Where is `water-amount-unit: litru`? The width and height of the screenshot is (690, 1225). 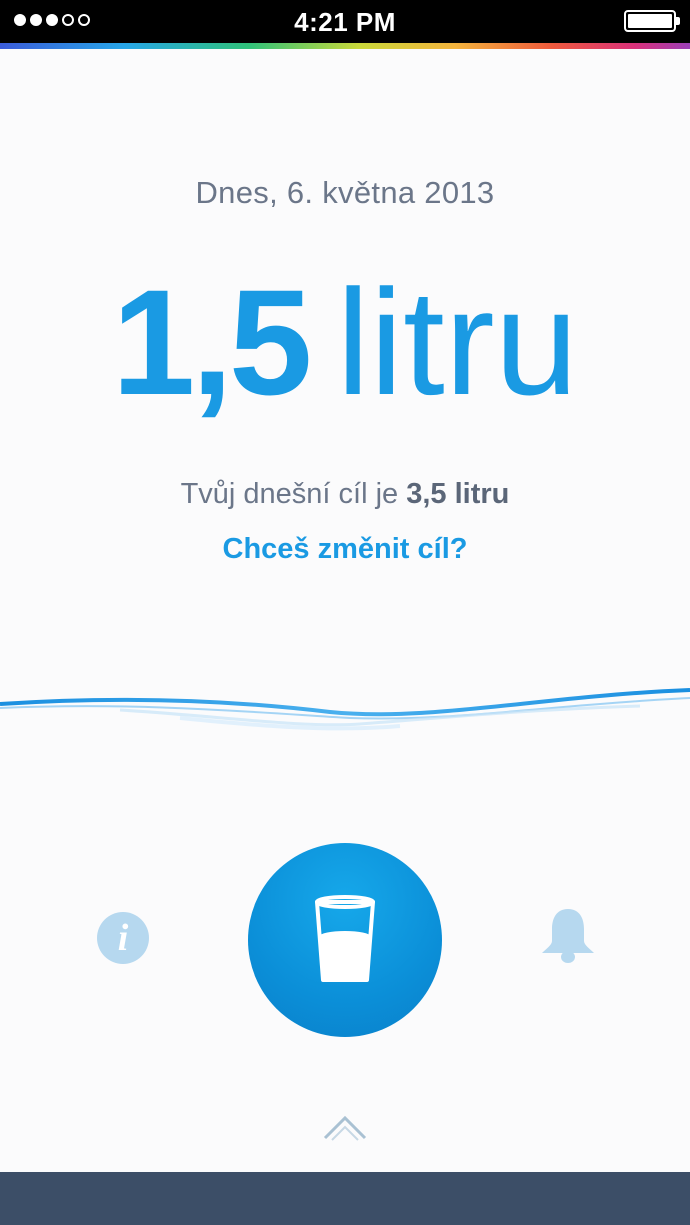
water-amount-unit: litru is located at coordinates (457, 342).